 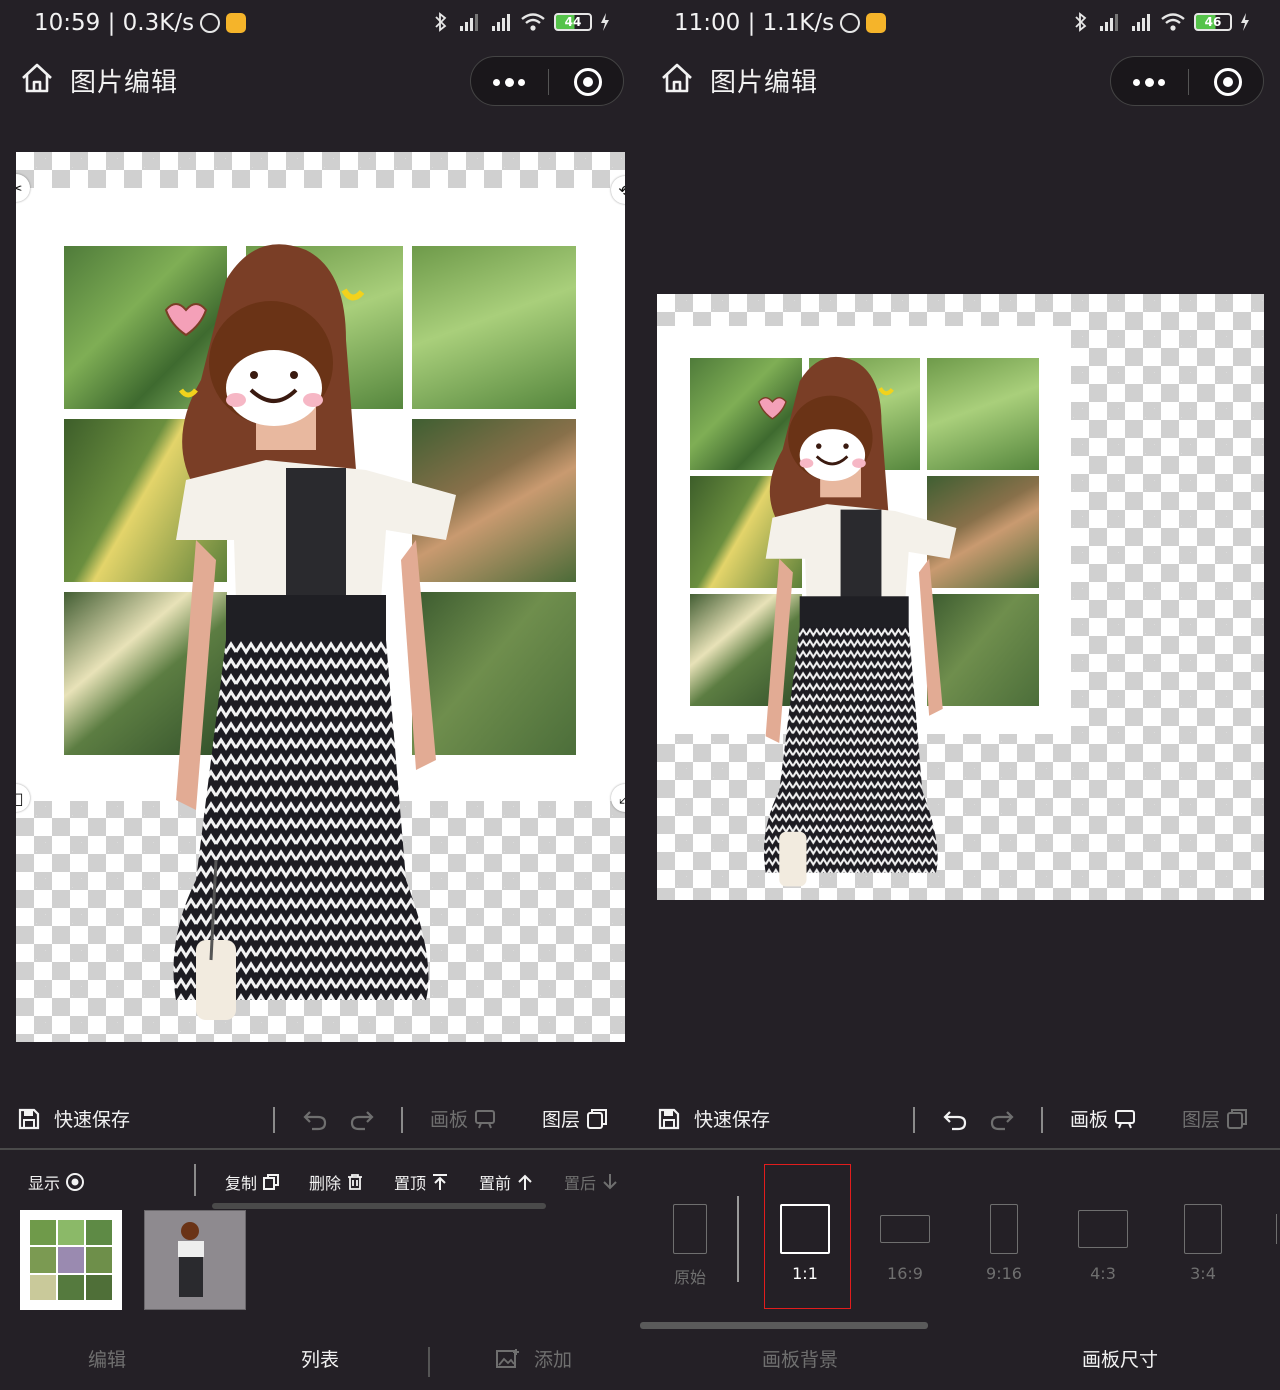 I want to click on copy-icon, so click(x=271, y=1182).